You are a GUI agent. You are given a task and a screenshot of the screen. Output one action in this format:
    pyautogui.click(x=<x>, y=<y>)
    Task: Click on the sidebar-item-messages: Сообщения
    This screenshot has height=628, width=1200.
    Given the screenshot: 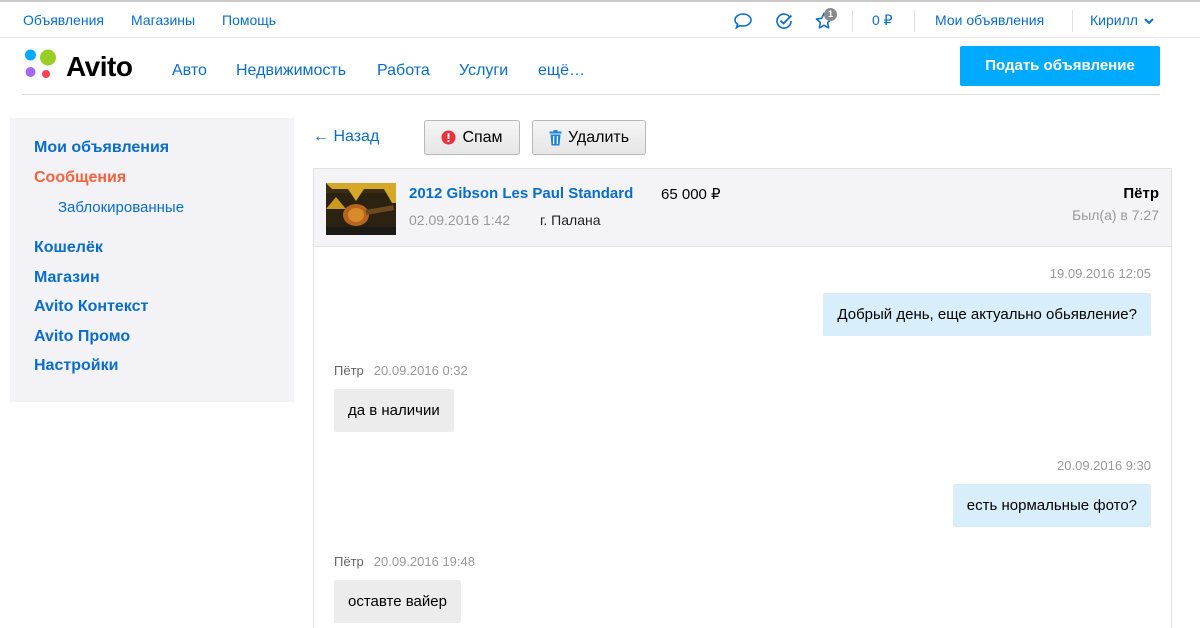 What is the action you would take?
    pyautogui.click(x=80, y=178)
    